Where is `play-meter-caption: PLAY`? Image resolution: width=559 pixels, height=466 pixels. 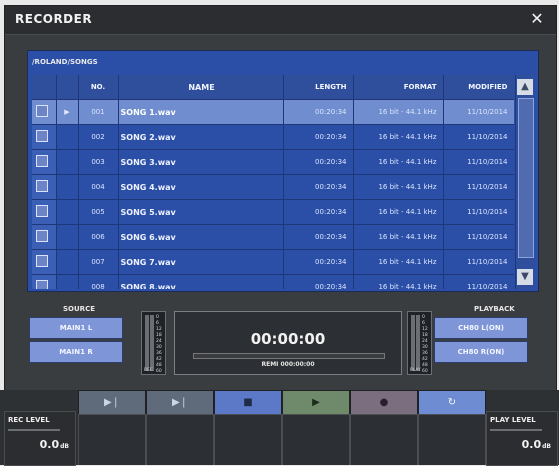
play-meter-caption: PLAY is located at coordinates (415, 370).